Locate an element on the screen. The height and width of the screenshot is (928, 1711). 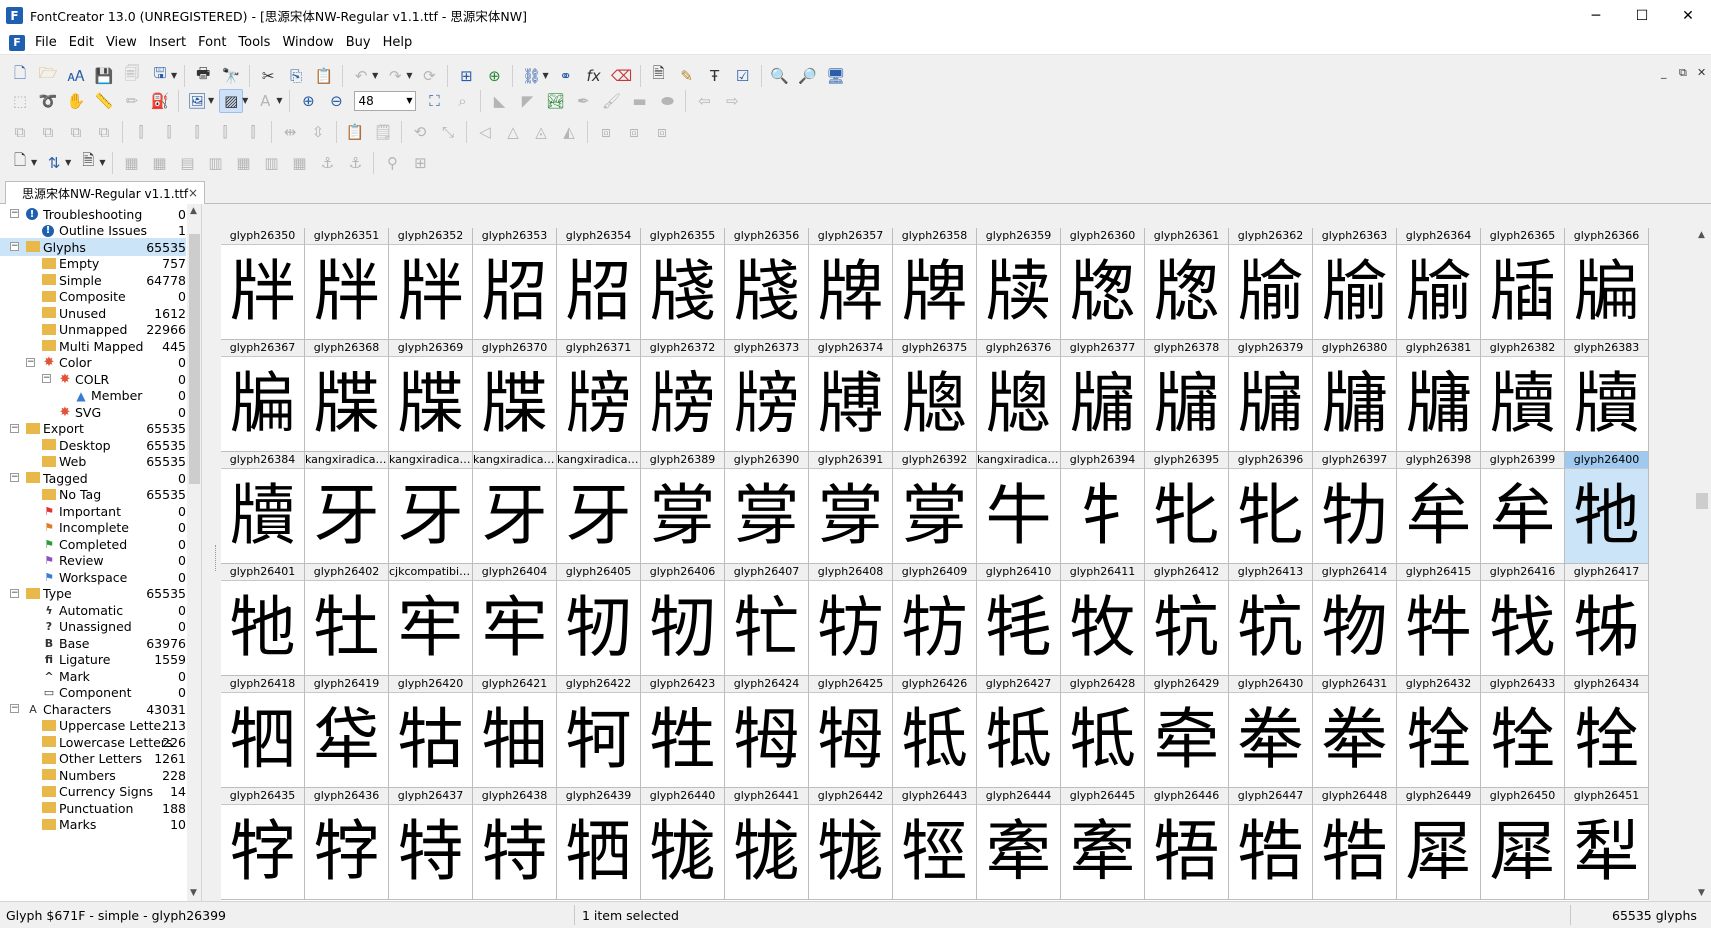
grid-split-icon: ▥ is located at coordinates (271, 163).